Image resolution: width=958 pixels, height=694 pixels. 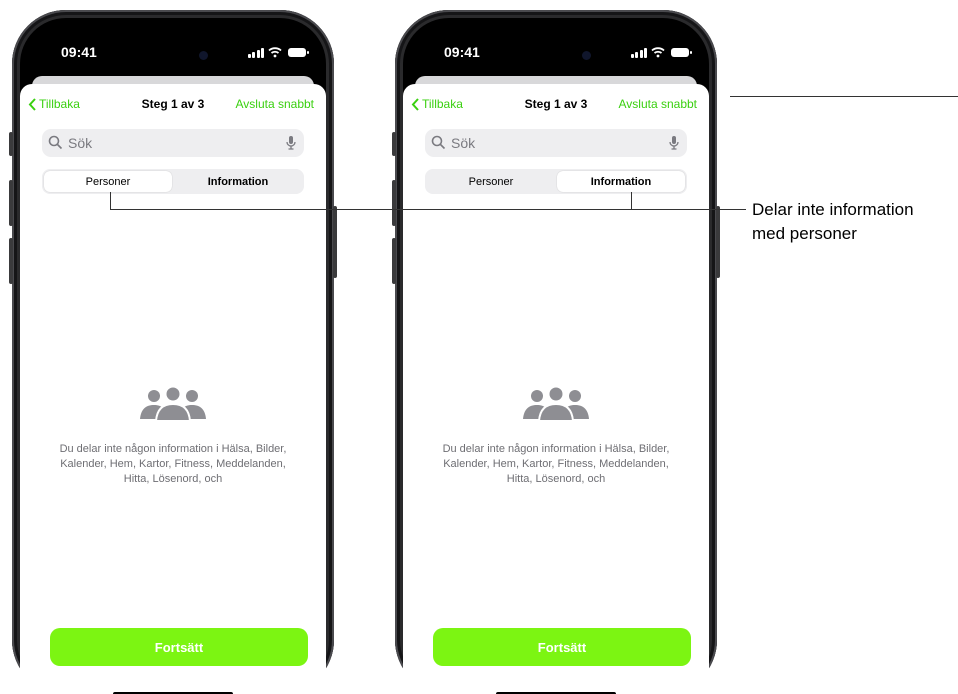 What do you see at coordinates (844, 96) in the screenshot?
I see `top-rule` at bounding box center [844, 96].